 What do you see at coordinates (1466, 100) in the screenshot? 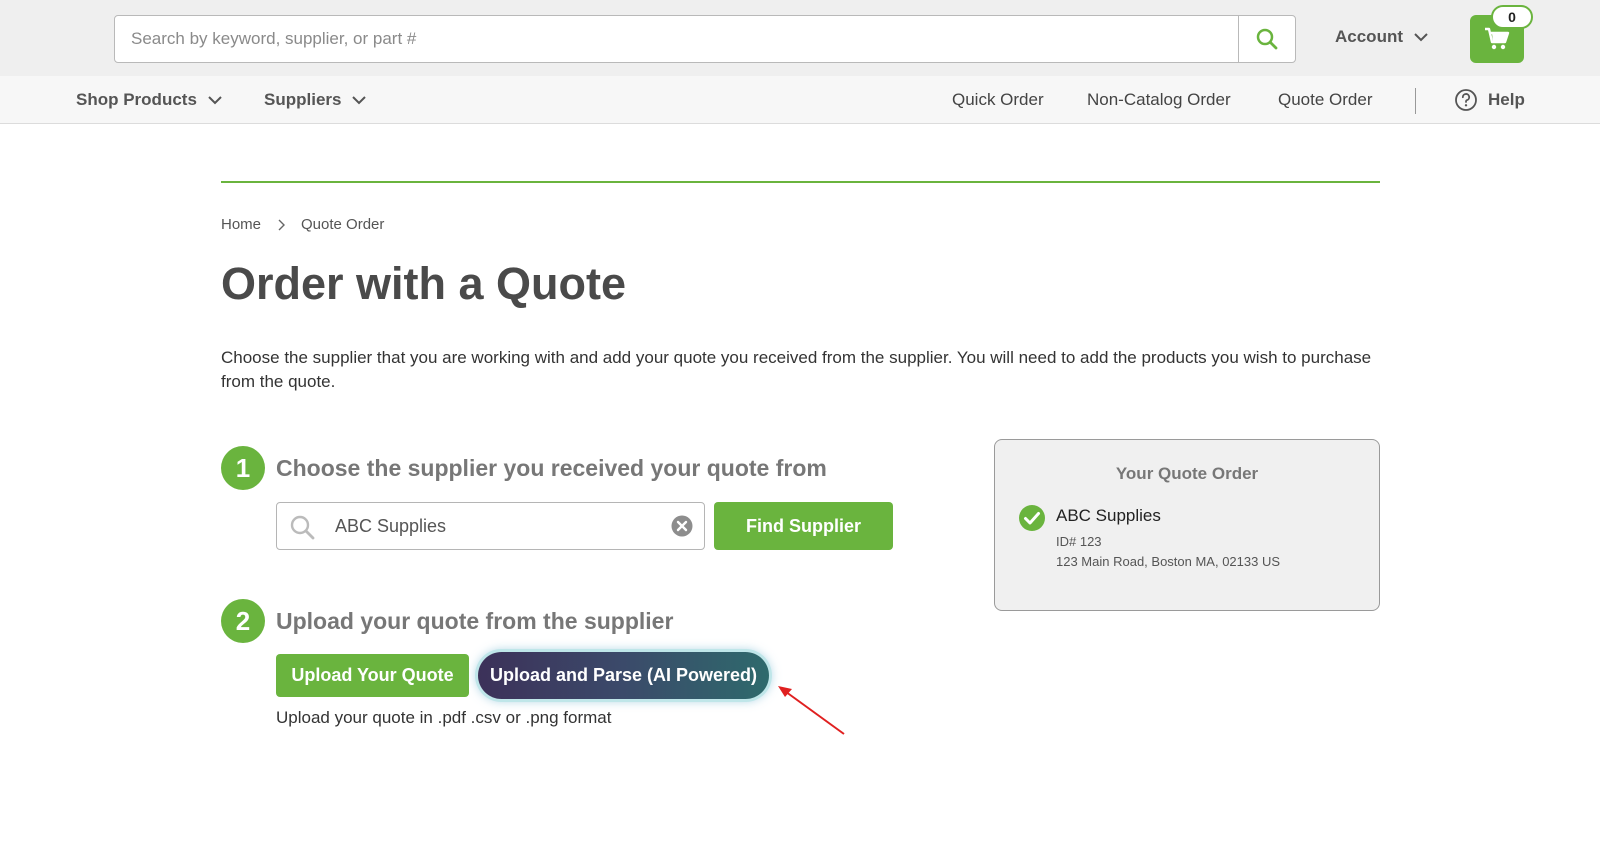
I see `help-icon` at bounding box center [1466, 100].